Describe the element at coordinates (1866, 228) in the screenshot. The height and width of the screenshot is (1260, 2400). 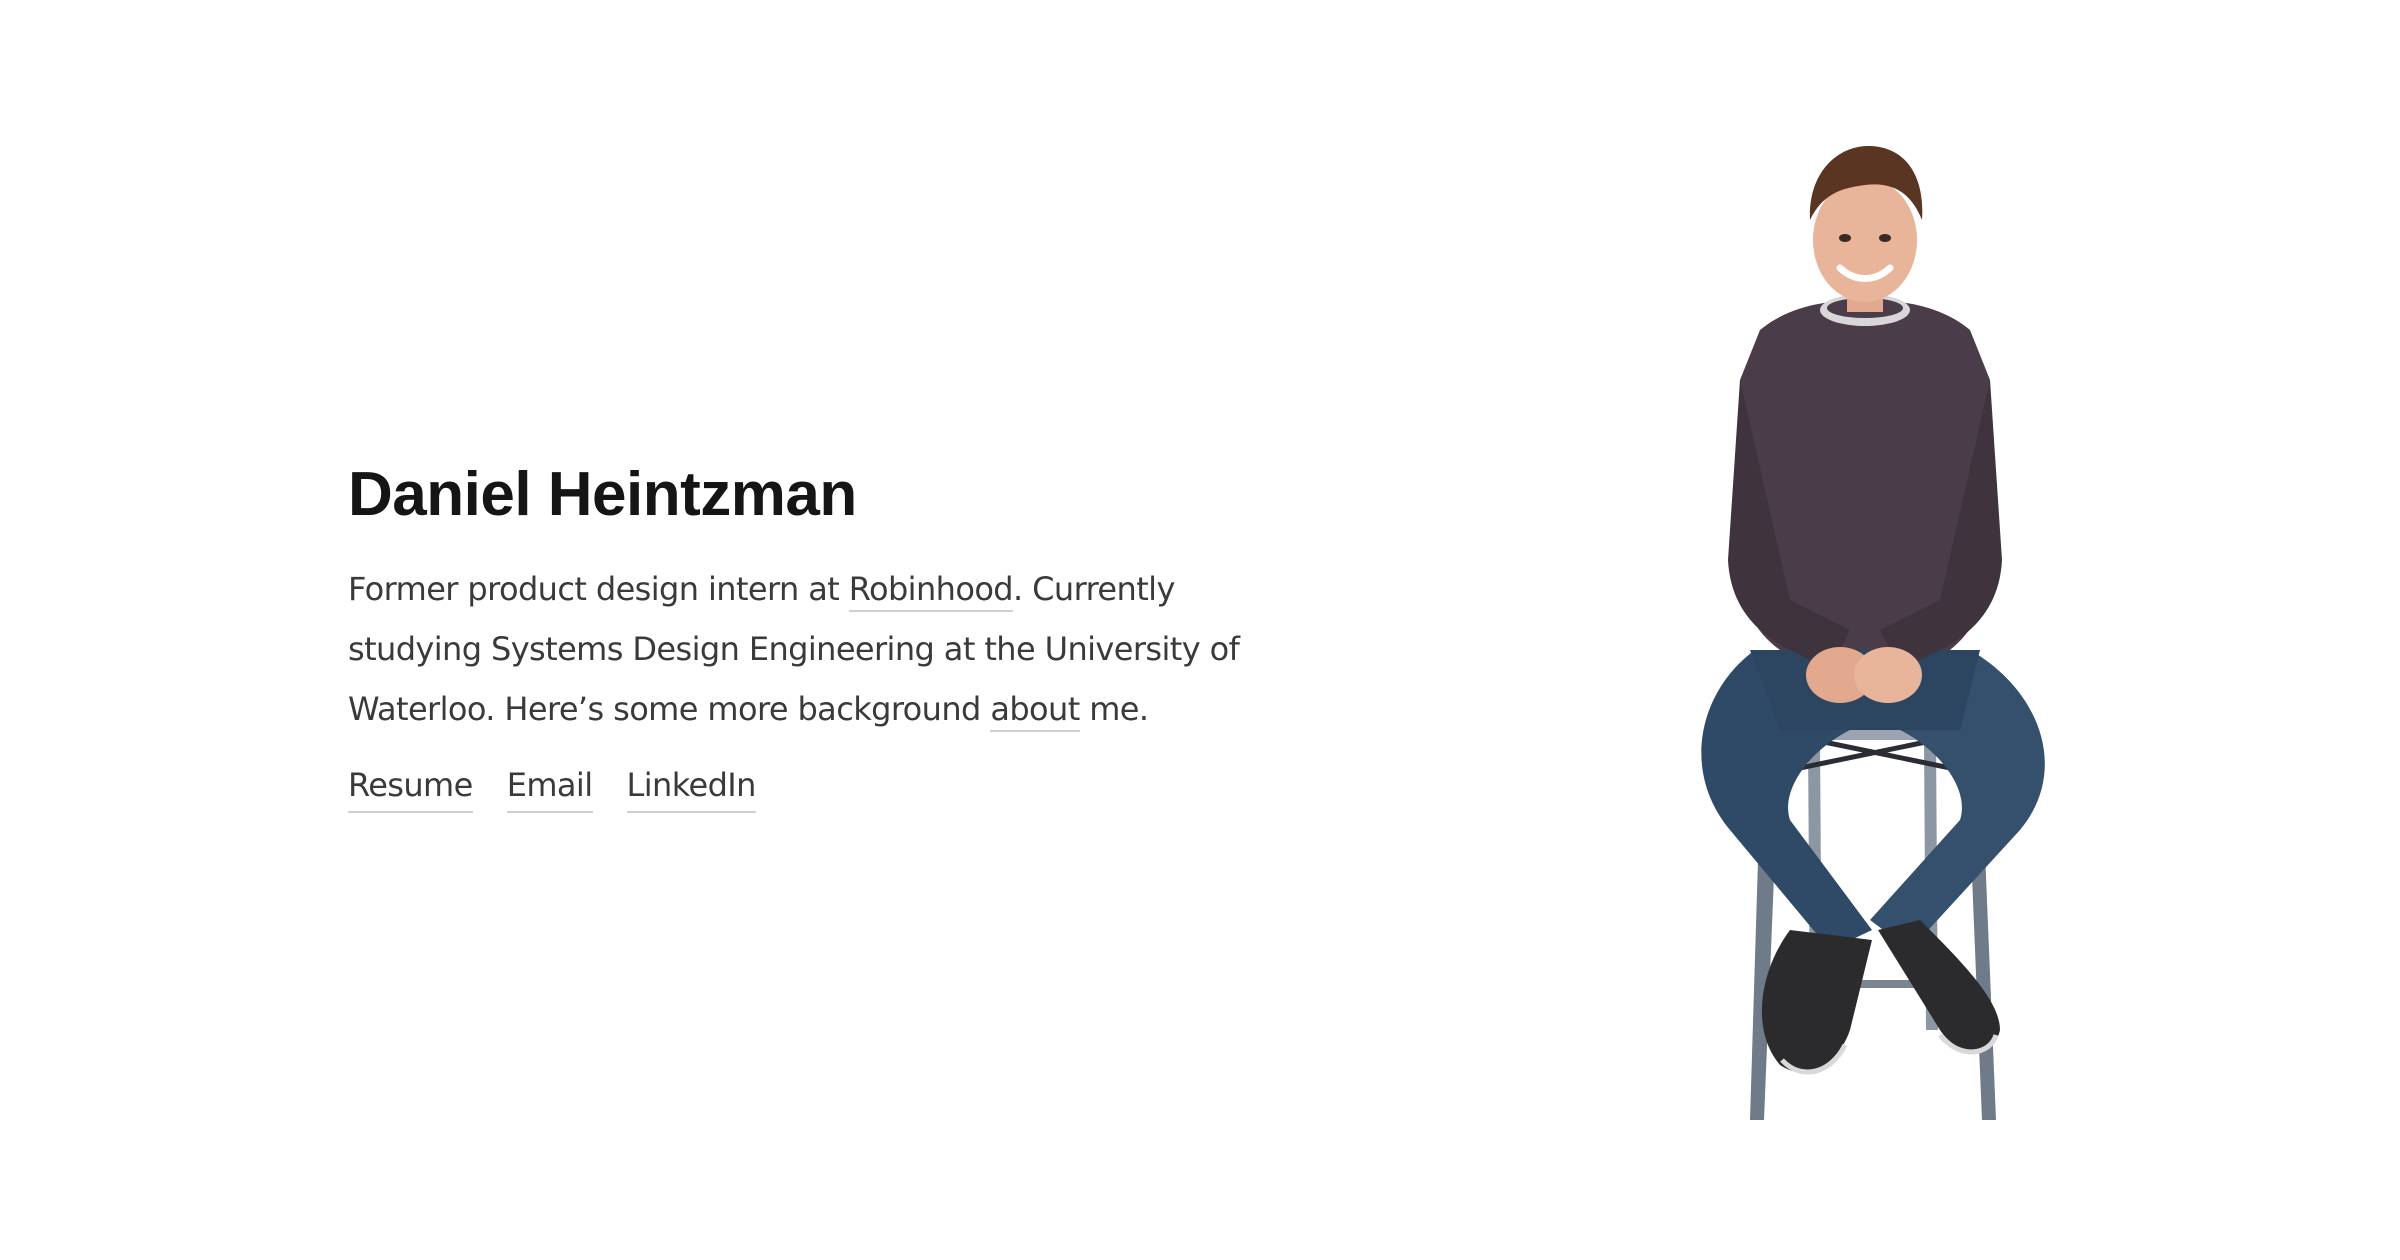
I see `head` at that location.